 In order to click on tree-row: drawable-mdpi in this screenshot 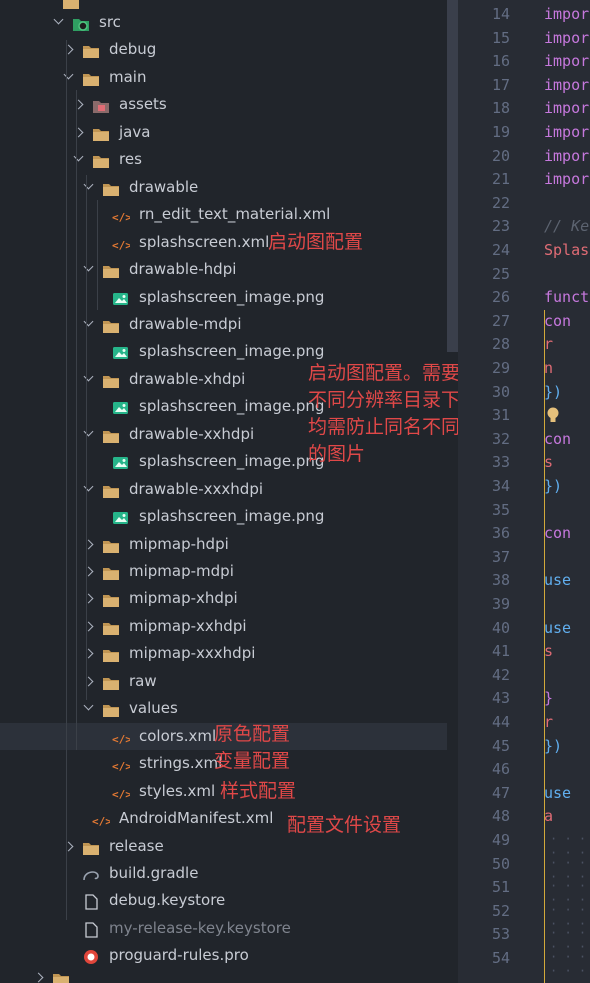, I will do `click(223, 324)`.